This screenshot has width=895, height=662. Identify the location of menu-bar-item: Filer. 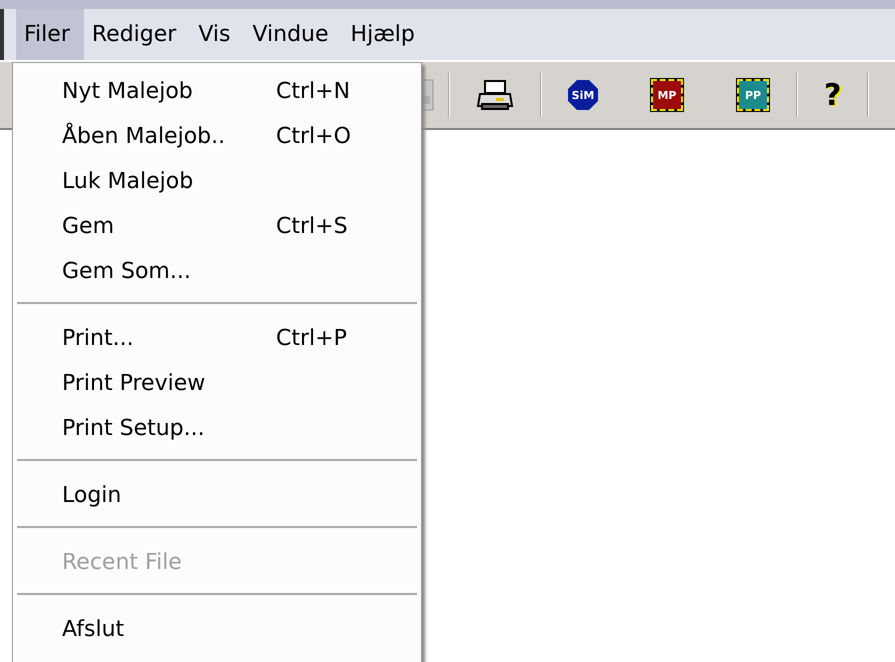
(50, 34).